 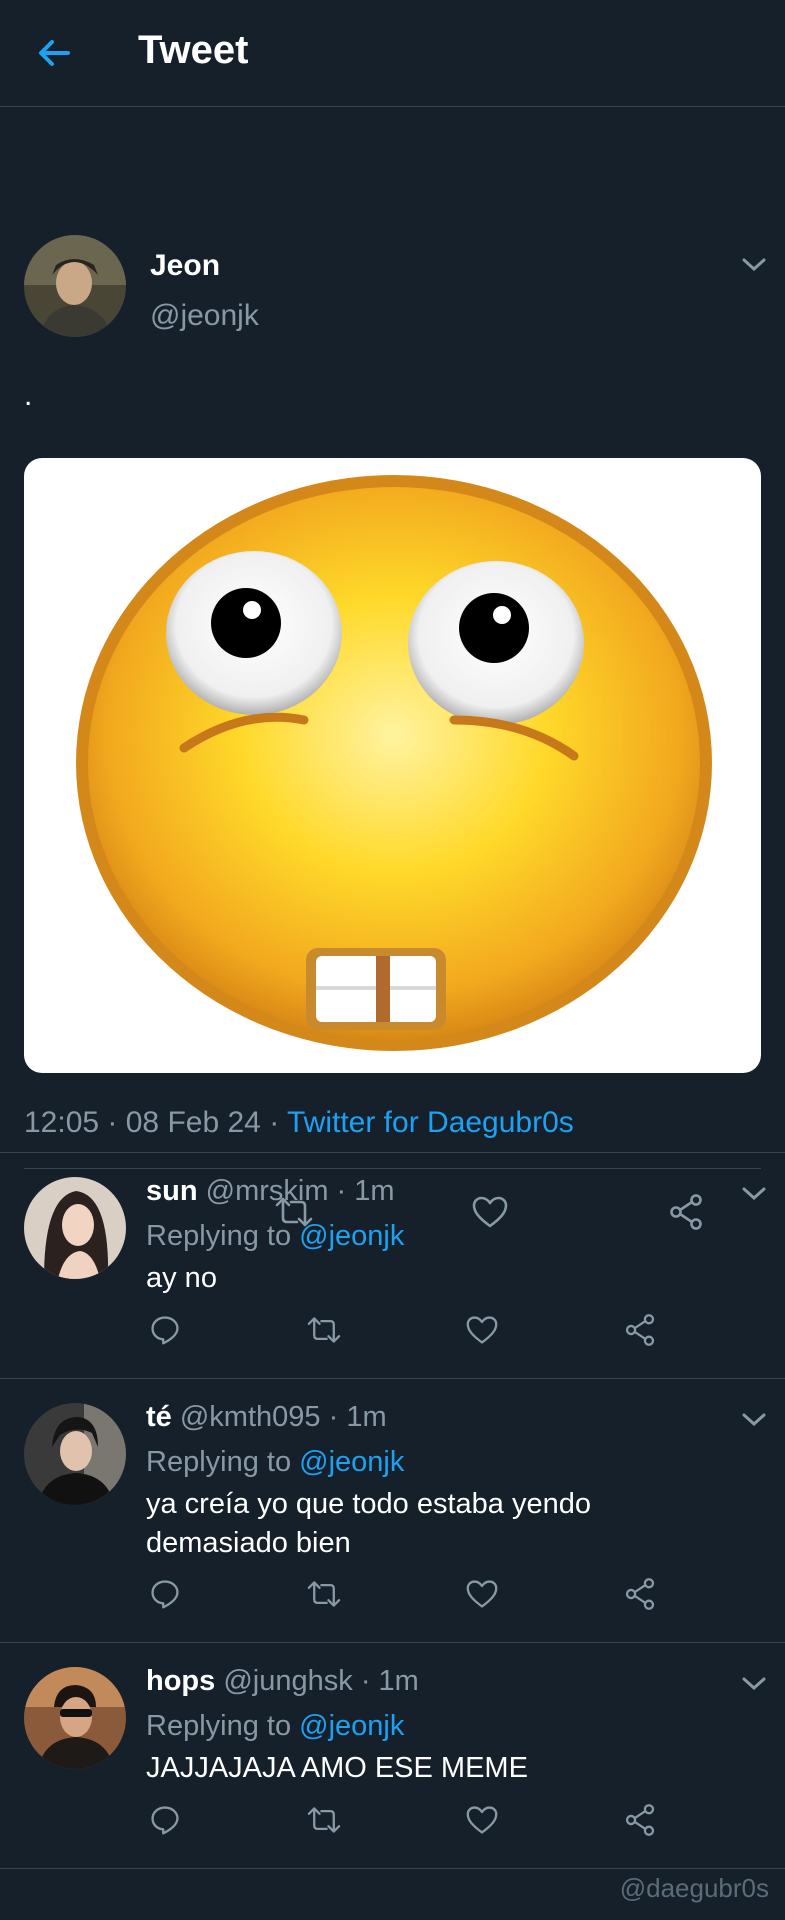 I want to click on reply-author-handle: @junghsk, so click(x=287, y=1681).